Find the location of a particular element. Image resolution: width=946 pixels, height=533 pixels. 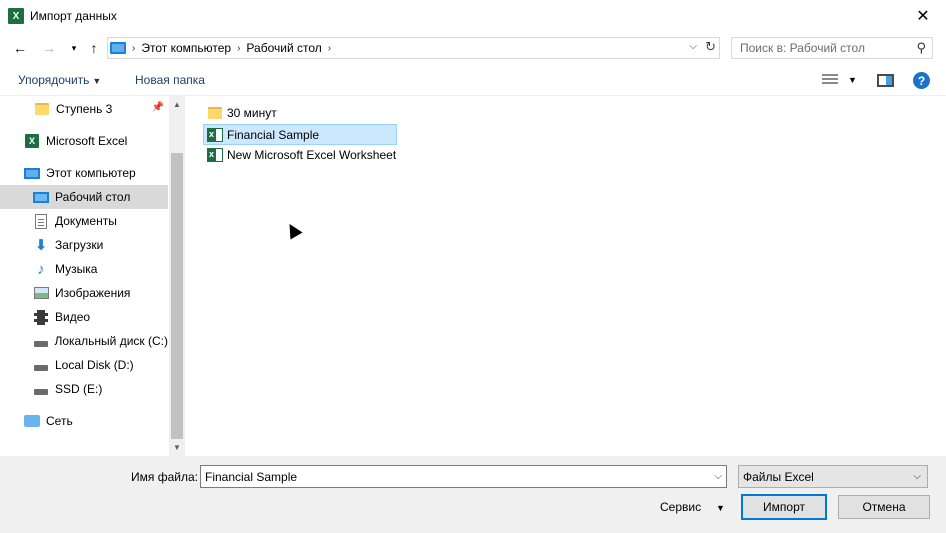

import-button: Импорт is located at coordinates (784, 507).